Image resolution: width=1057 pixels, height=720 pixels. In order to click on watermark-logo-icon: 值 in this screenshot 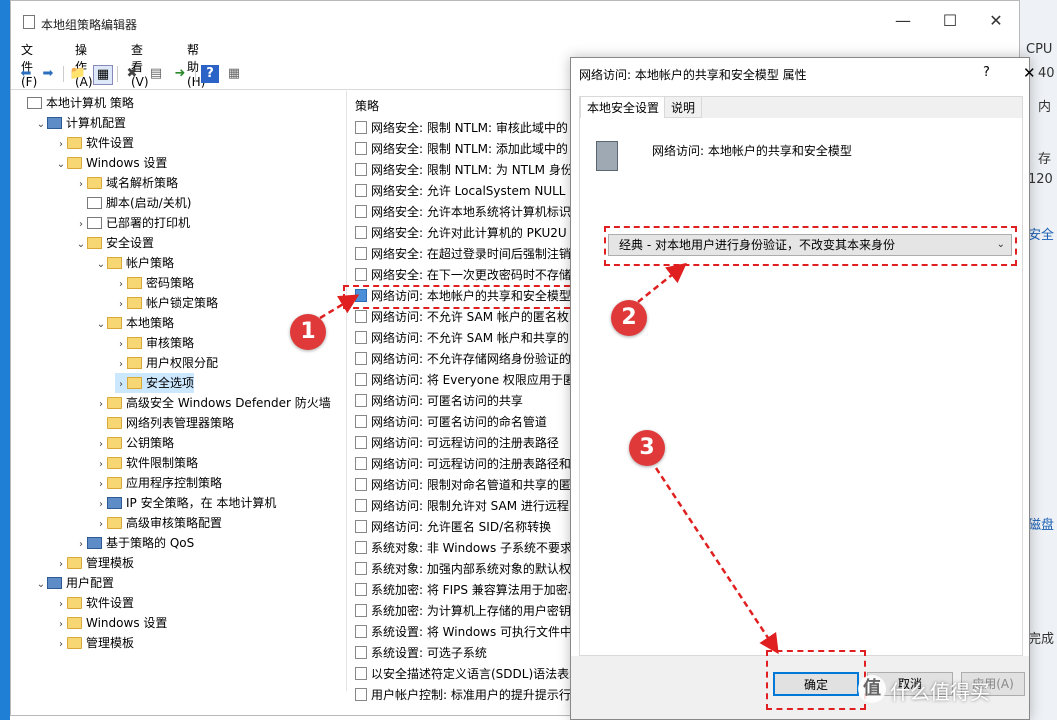, I will do `click(872, 689)`.